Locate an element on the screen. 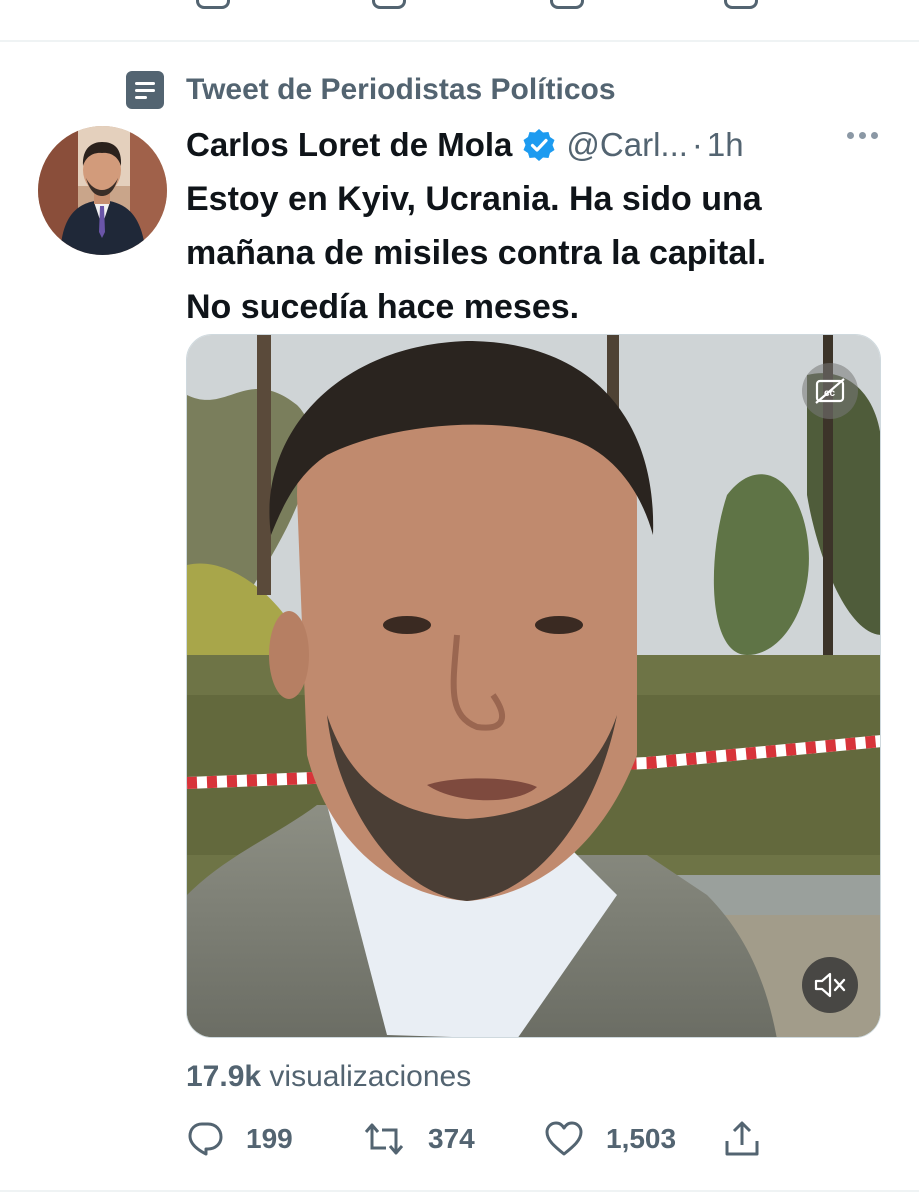 The width and height of the screenshot is (919, 1200). heart-icon is located at coordinates (564, 1138).